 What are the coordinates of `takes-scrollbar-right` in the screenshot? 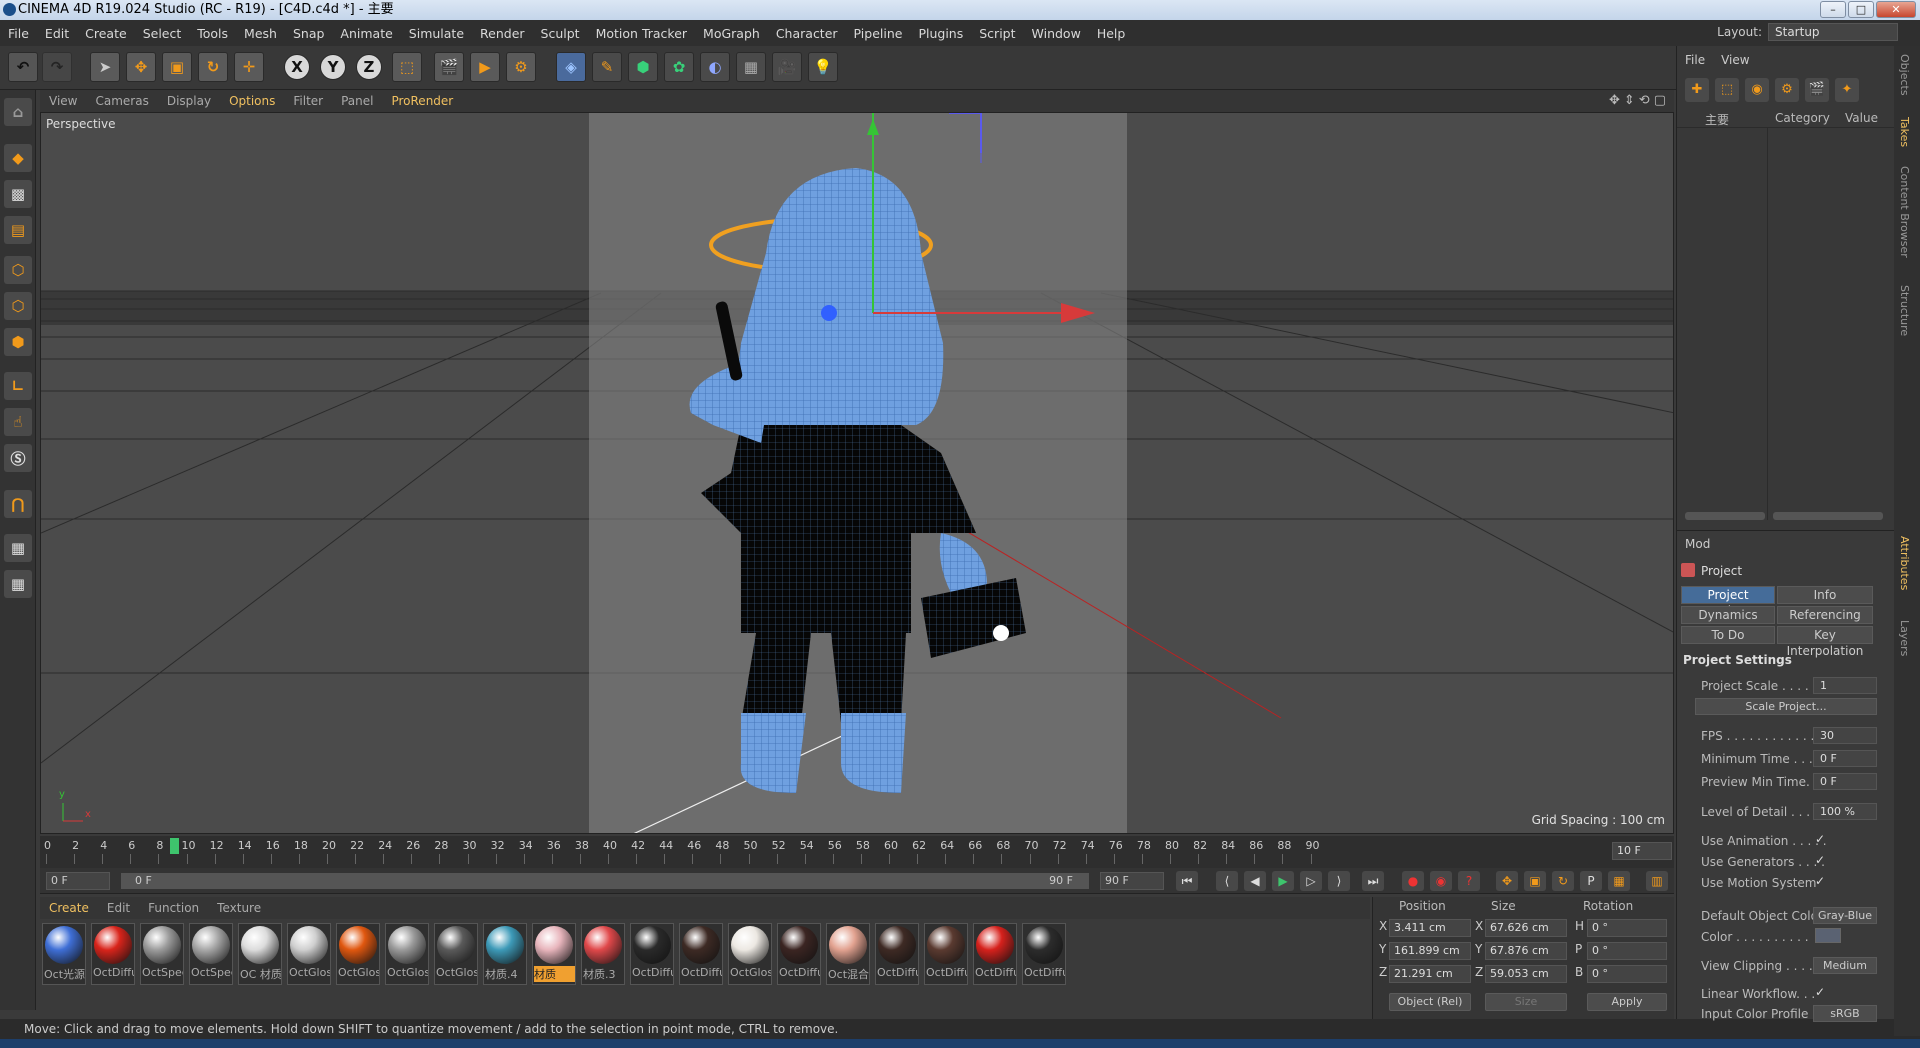 It's located at (1828, 516).